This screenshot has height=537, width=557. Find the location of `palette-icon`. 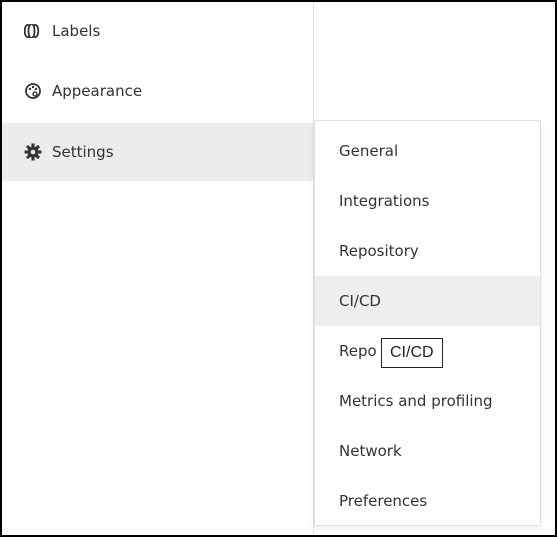

palette-icon is located at coordinates (33, 91).